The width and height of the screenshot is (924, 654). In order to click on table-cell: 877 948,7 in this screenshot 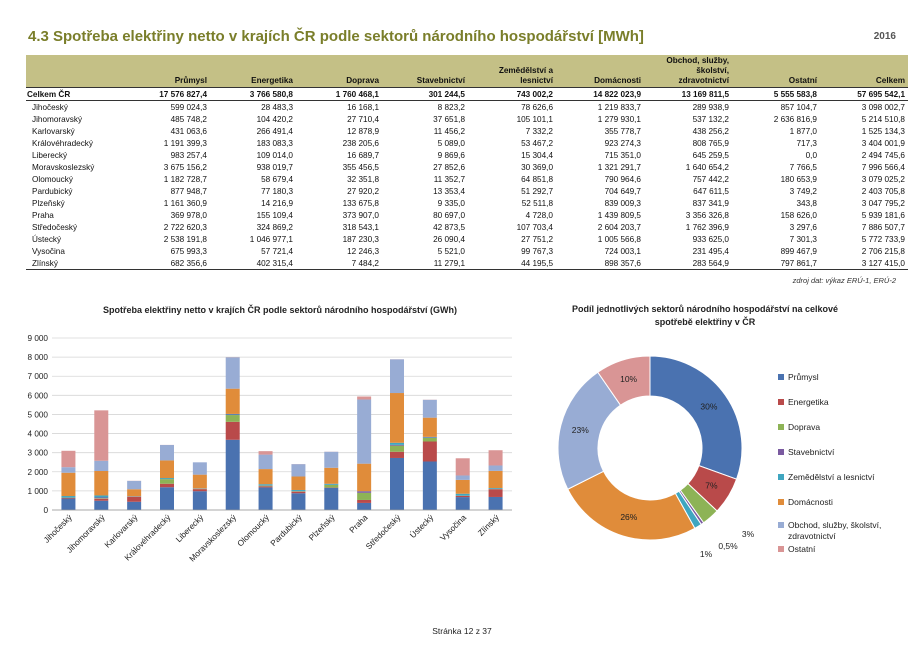, I will do `click(188, 191)`.